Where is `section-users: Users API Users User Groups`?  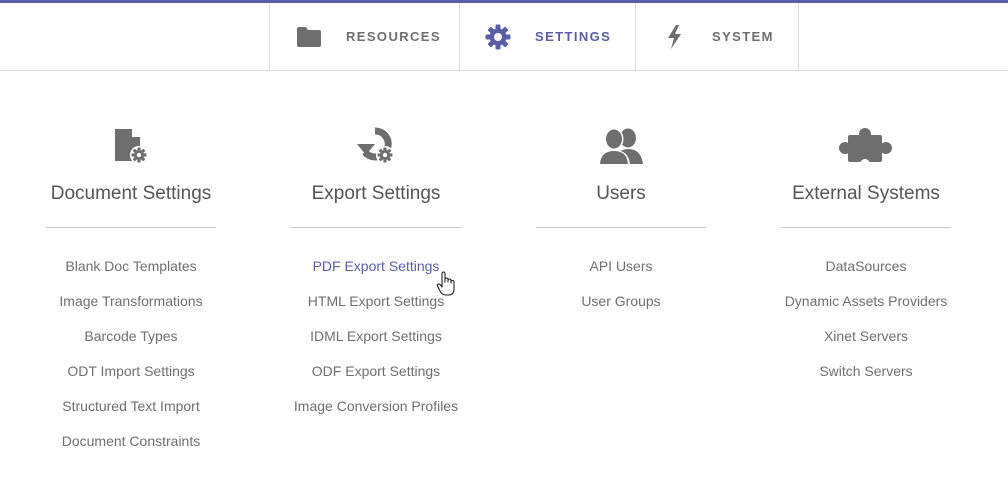 section-users: Users API Users User Groups is located at coordinates (621, 227).